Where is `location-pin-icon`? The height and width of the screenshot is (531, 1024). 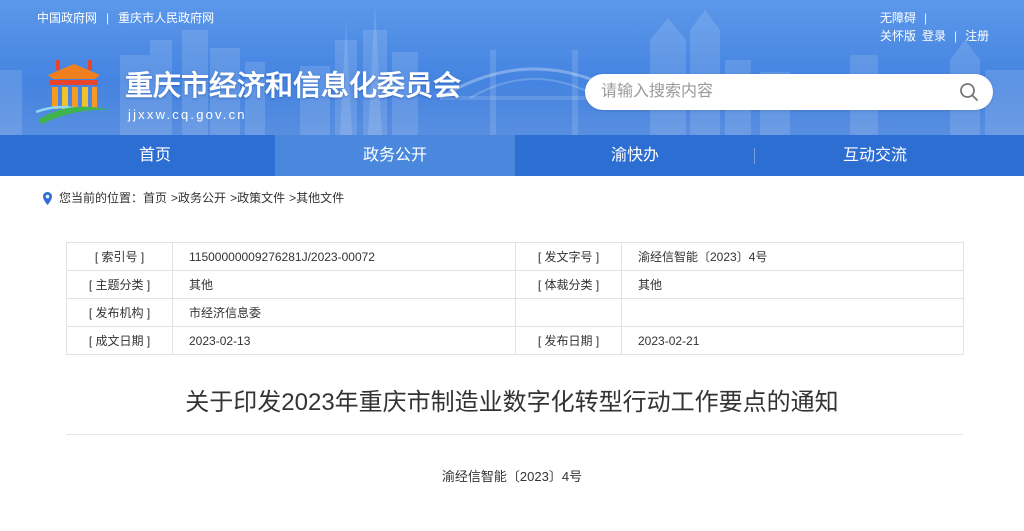
location-pin-icon is located at coordinates (47, 198).